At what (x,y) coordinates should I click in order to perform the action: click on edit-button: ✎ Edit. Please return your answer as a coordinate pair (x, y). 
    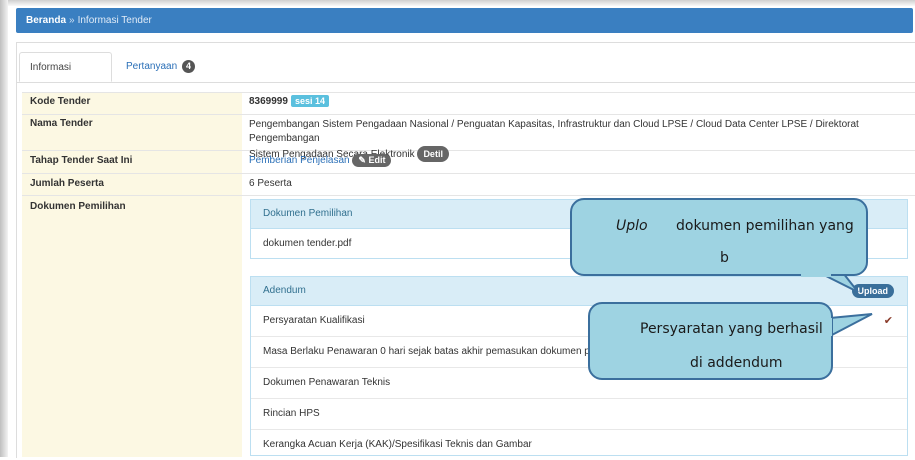
    Looking at the image, I should click on (372, 160).